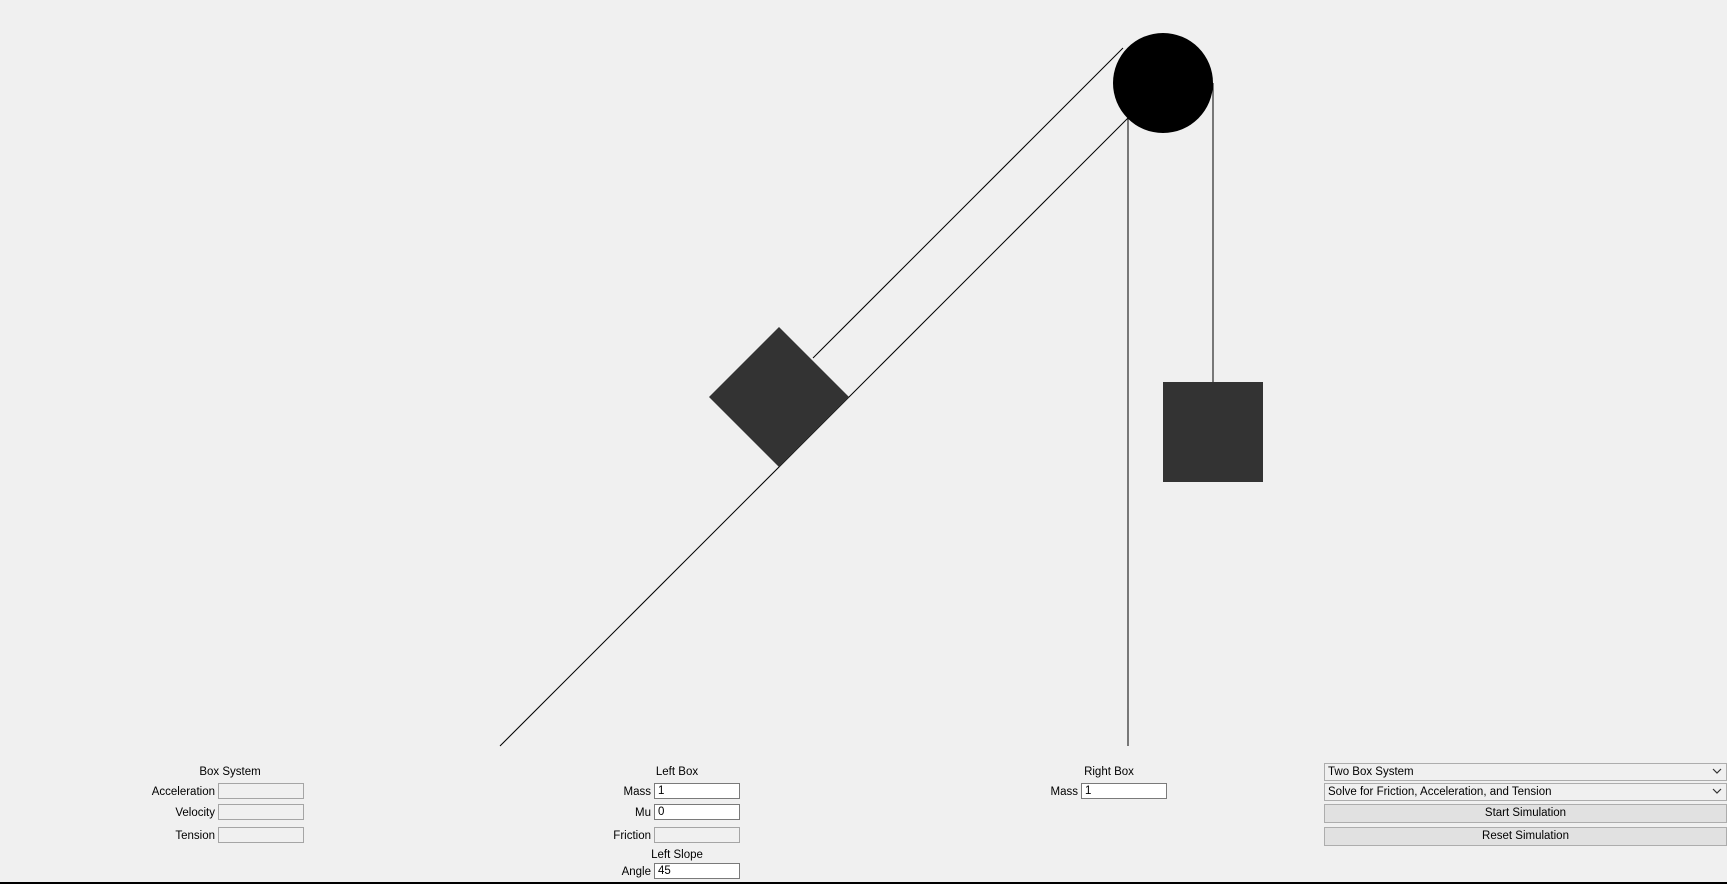 This screenshot has width=1727, height=884. Describe the element at coordinates (261, 812) in the screenshot. I see `velocity-field` at that location.